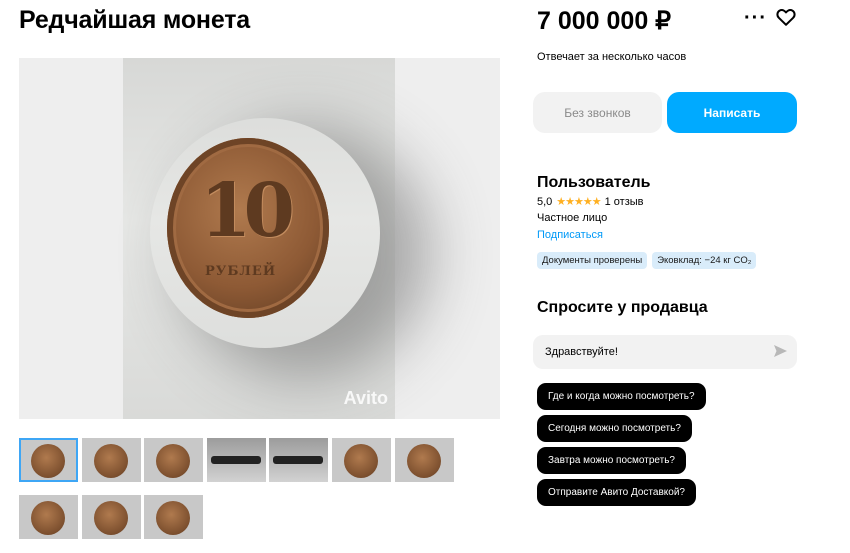  What do you see at coordinates (616, 492) in the screenshot?
I see `quick-question-button: Отправите Авито Доставкой?` at bounding box center [616, 492].